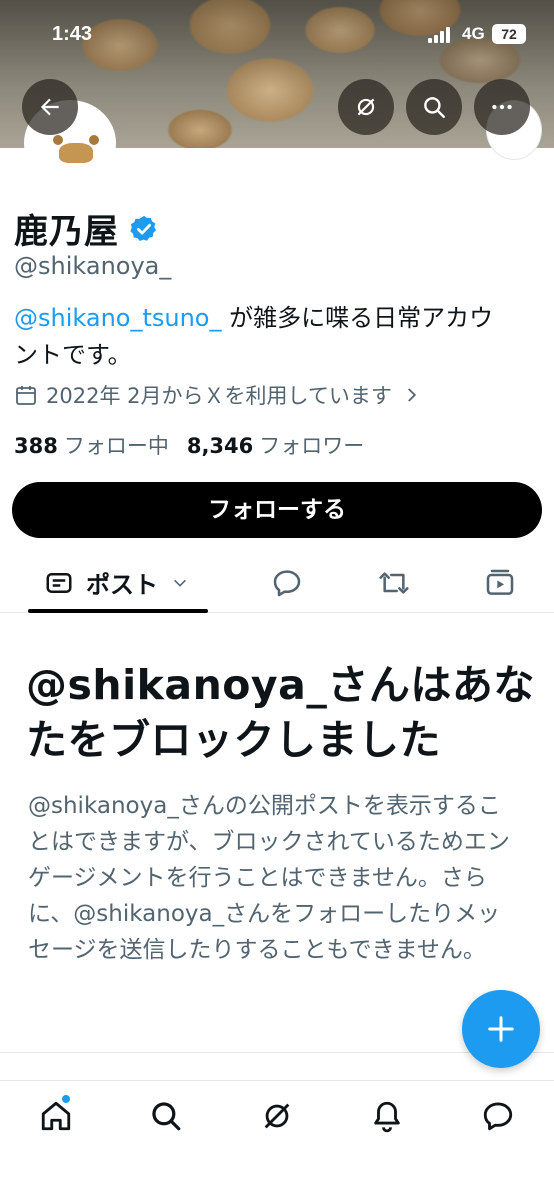 The image size is (554, 1200). What do you see at coordinates (280, 712) in the screenshot?
I see `blocked-title: @shikanoya_さんはあなたをブロックしました` at bounding box center [280, 712].